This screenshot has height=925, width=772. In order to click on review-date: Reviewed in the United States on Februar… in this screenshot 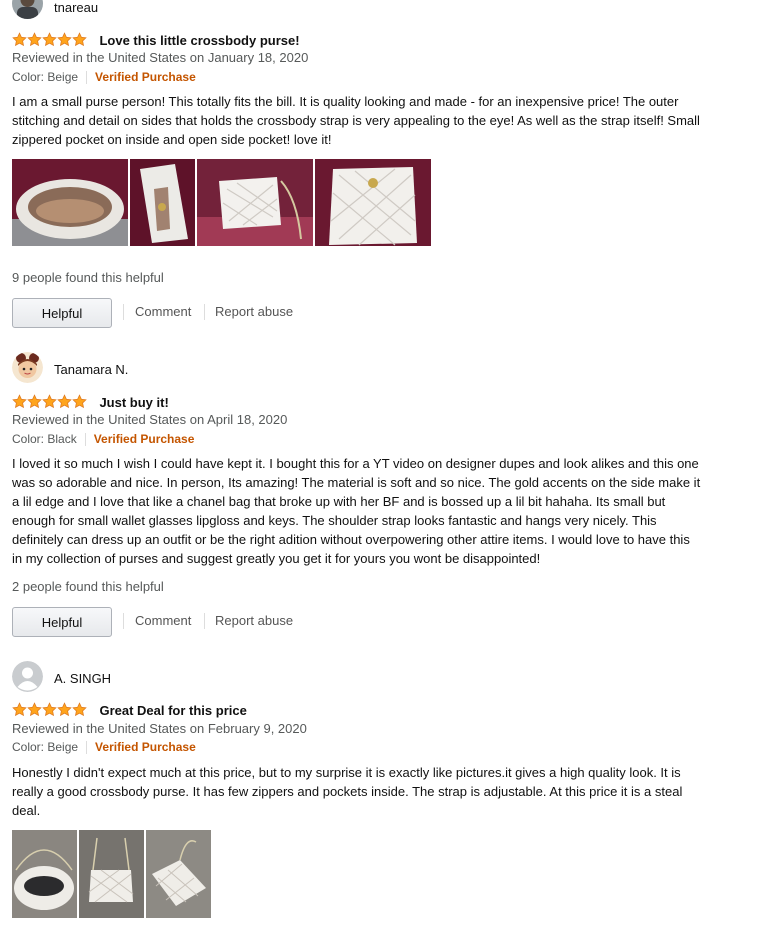, I will do `click(159, 728)`.